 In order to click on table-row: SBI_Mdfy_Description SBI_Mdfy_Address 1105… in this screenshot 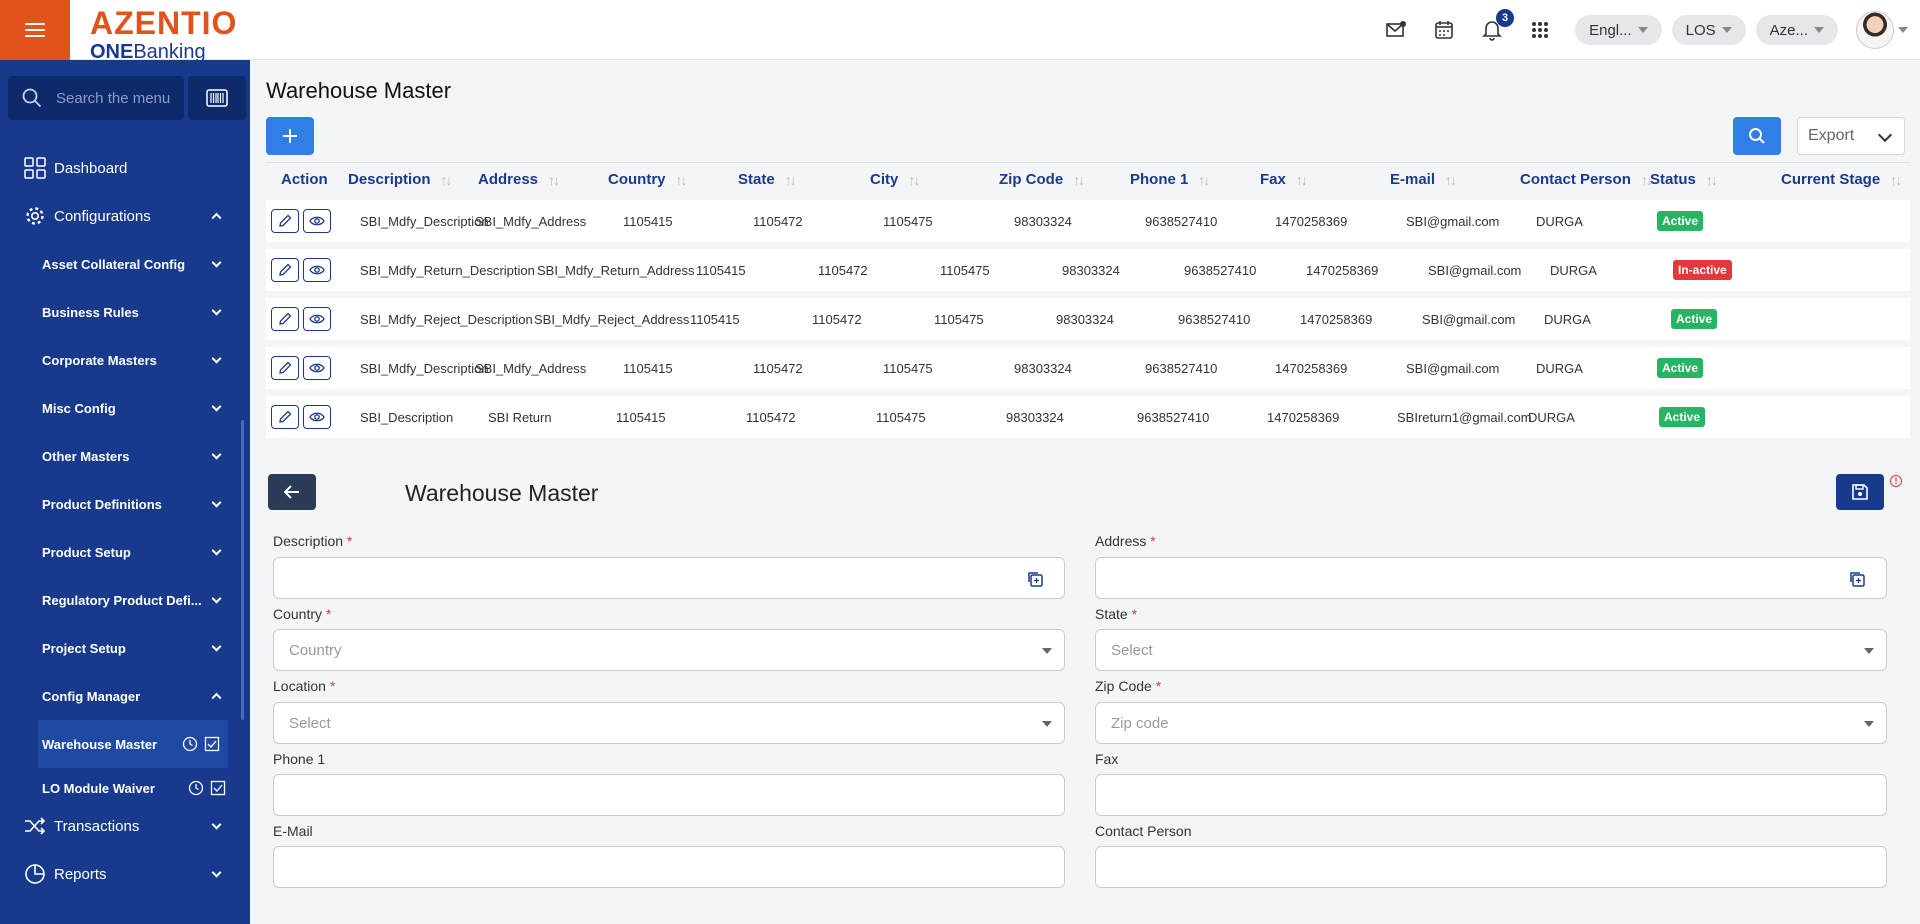, I will do `click(1088, 221)`.